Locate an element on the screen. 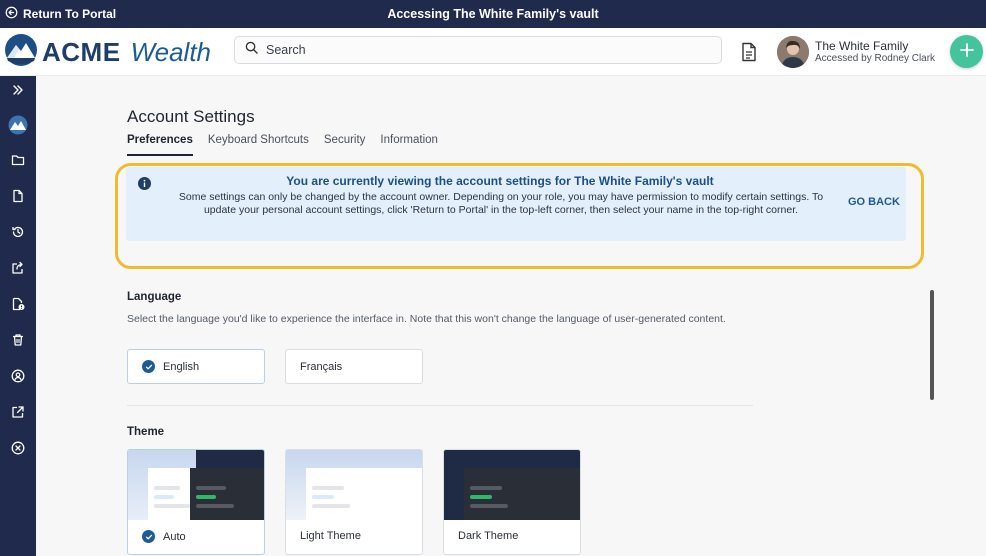  close-circle-icon is located at coordinates (18, 450).